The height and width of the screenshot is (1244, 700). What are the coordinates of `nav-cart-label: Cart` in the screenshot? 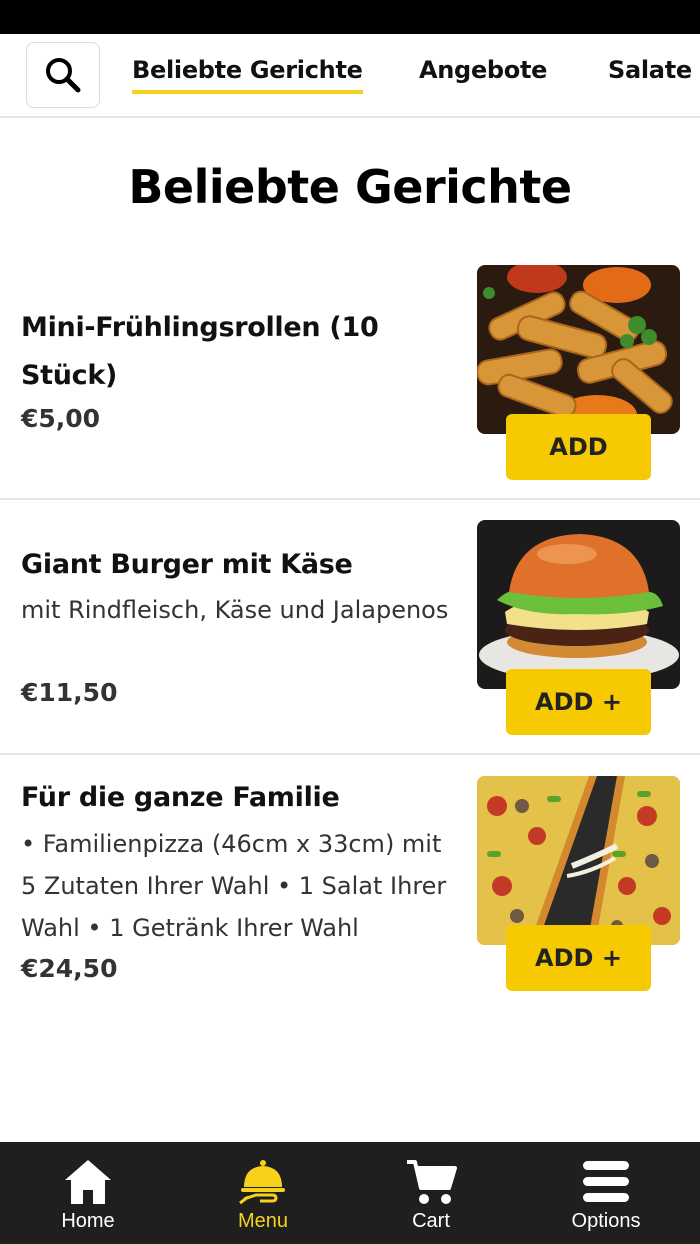 It's located at (431, 1221).